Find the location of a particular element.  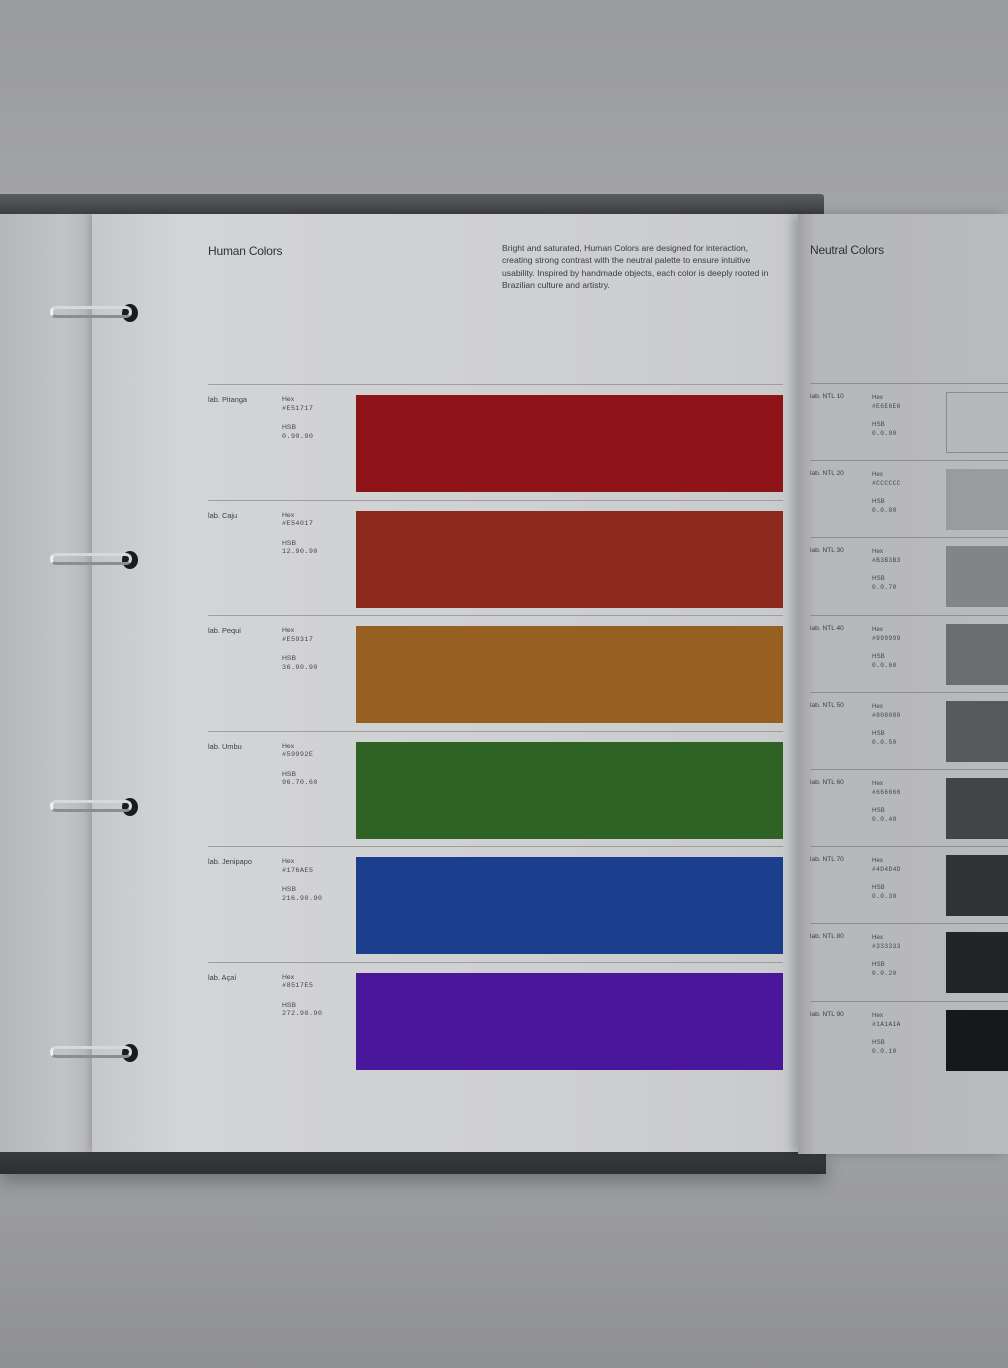

hsb-value: 36.90.90 is located at coordinates (300, 667).